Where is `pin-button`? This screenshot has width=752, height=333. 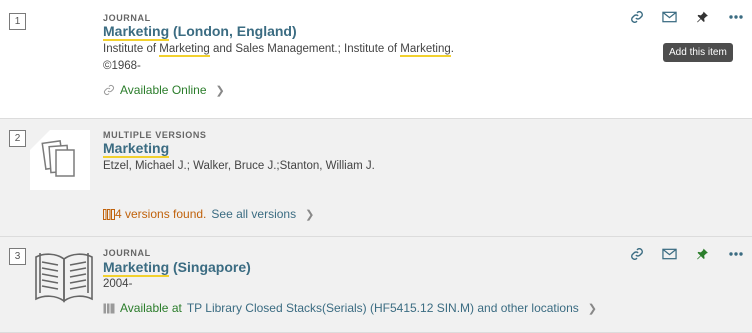
pin-button is located at coordinates (702, 17).